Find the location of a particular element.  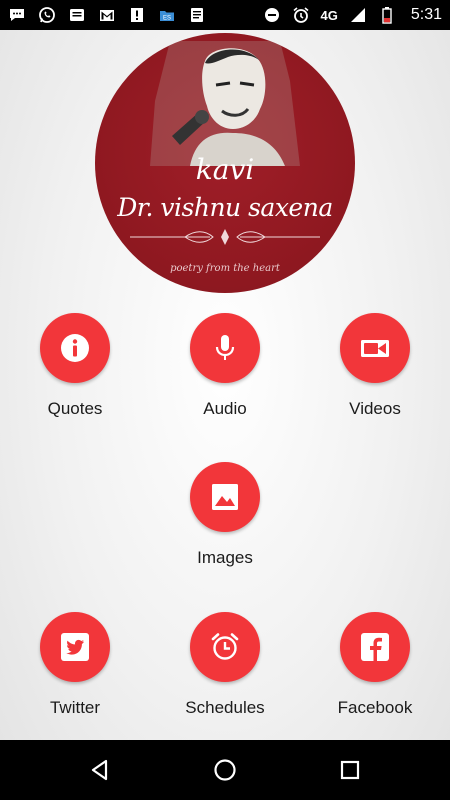

twitter-circle is located at coordinates (75, 647).